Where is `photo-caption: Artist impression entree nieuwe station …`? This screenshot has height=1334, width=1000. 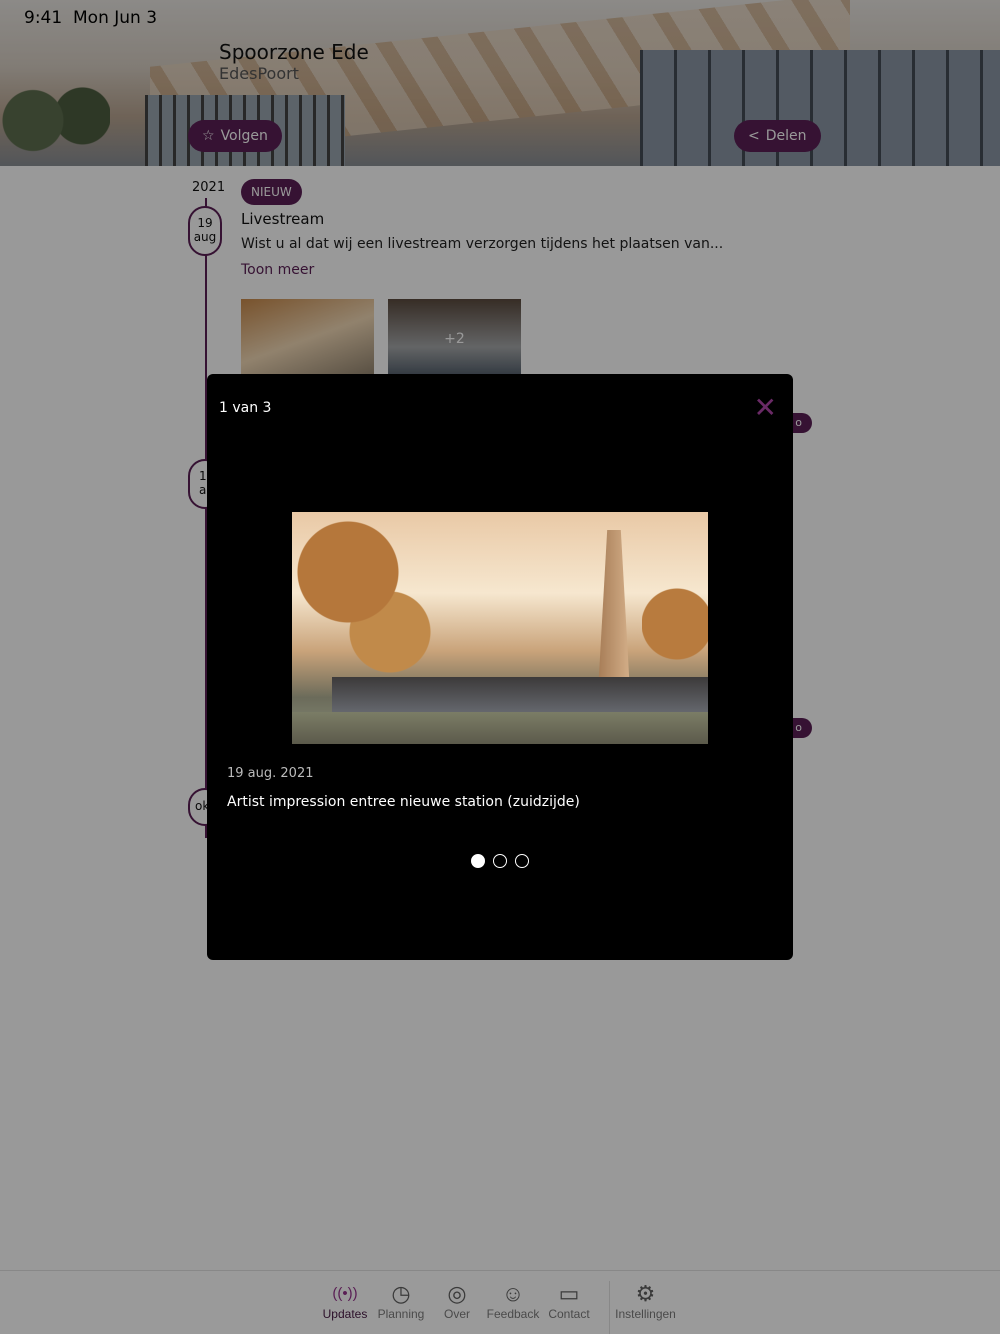 photo-caption: Artist impression entree nieuwe station … is located at coordinates (403, 802).